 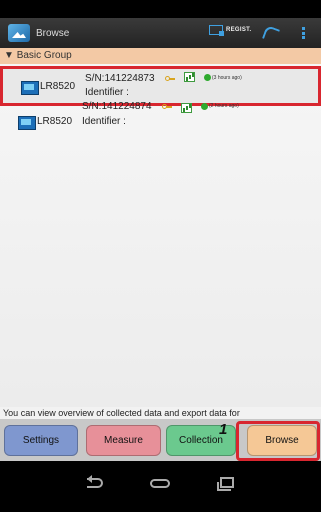 What do you see at coordinates (160, 9) in the screenshot?
I see `status-bar` at bounding box center [160, 9].